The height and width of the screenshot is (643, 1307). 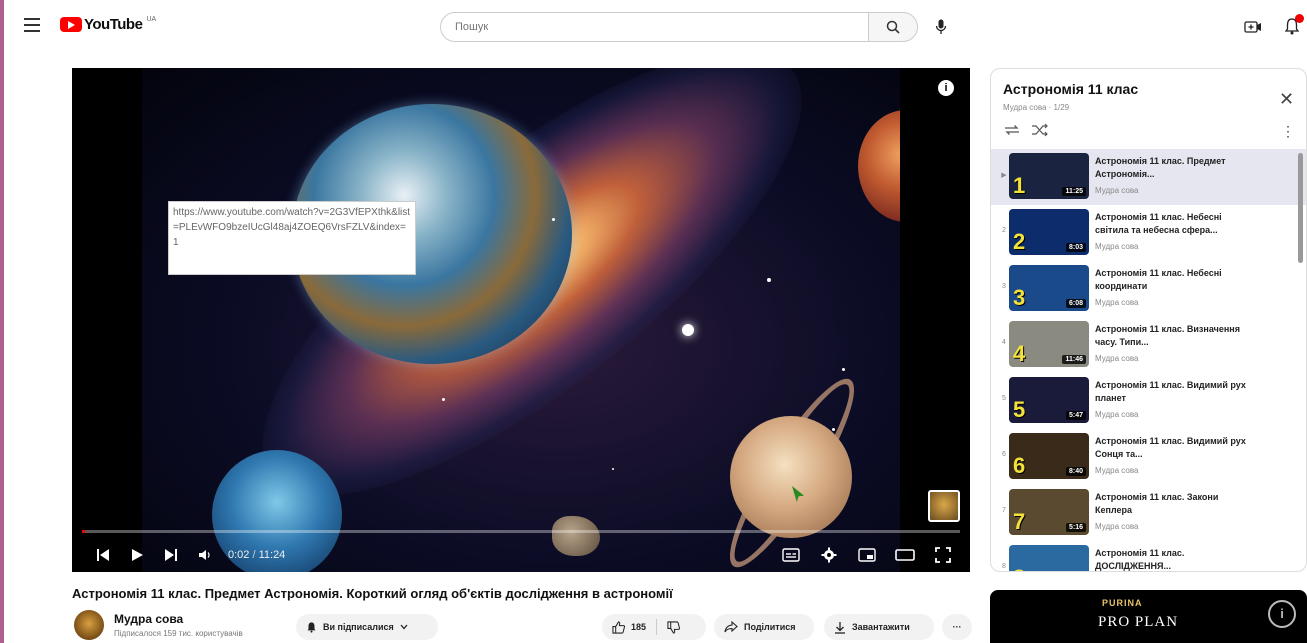 I want to click on notification-badge, so click(x=1299, y=18).